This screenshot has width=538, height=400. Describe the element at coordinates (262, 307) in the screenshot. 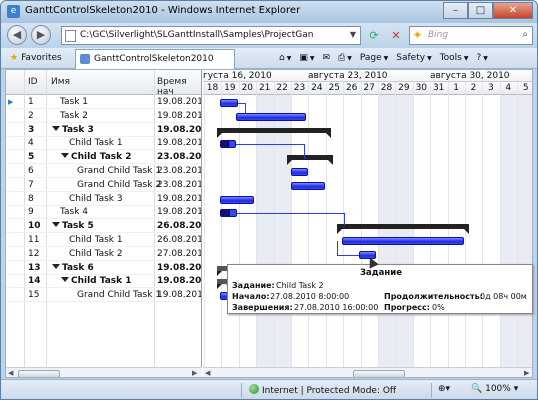

I see `tooltip-end-label: Завершения:` at that location.